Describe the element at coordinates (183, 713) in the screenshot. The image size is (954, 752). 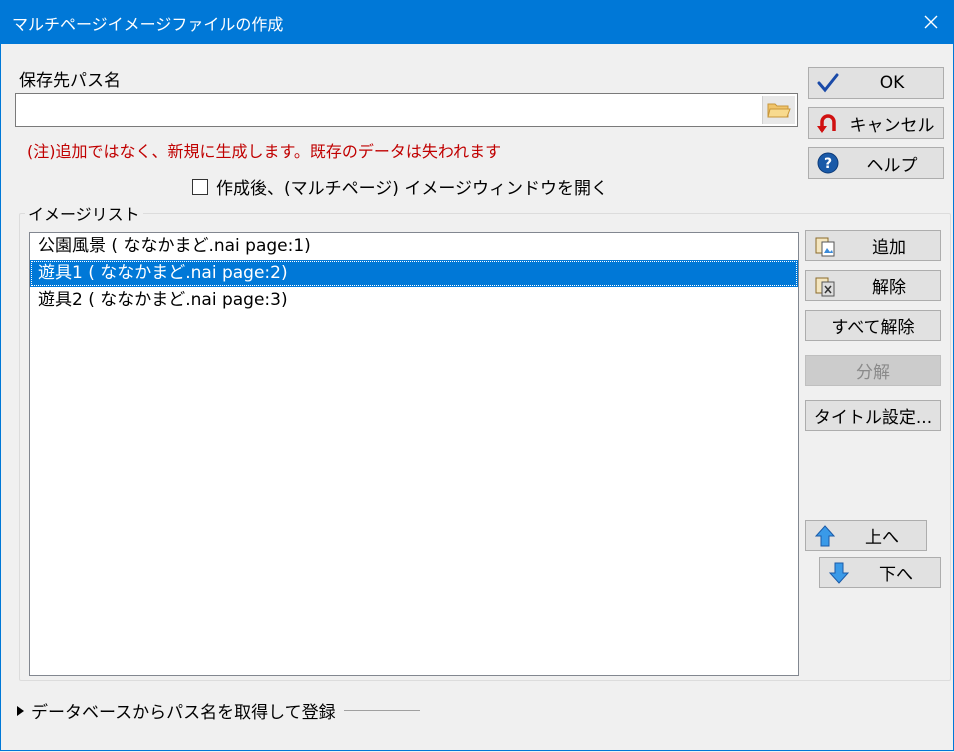
I see `database-path-label: データベースからパス名を取得して登録` at that location.